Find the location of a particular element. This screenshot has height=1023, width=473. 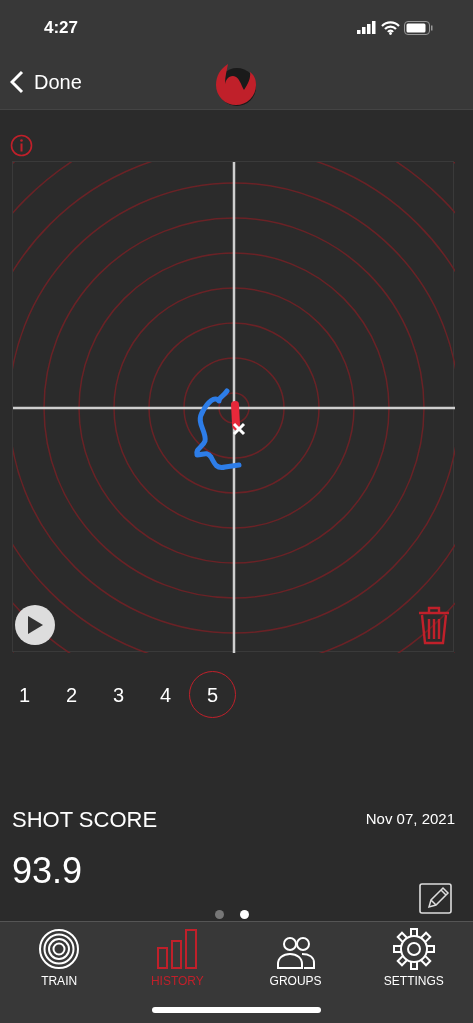

play-icon is located at coordinates (35, 625).